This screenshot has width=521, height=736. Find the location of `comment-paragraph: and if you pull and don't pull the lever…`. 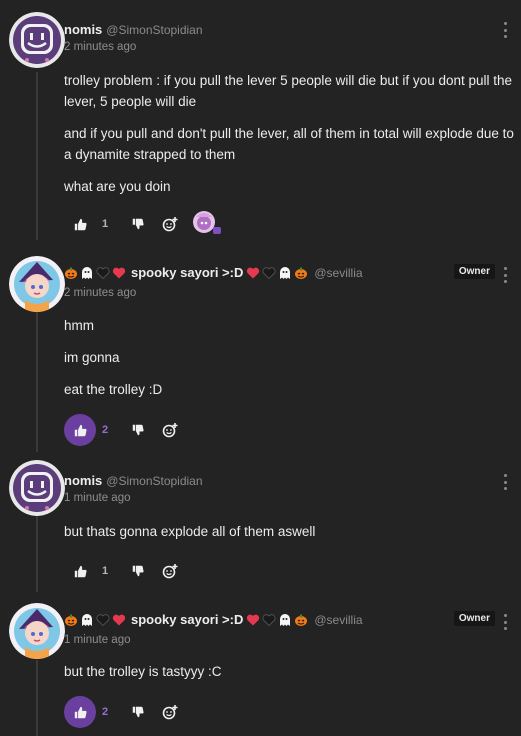

comment-paragraph: and if you pull and don't pull the lever… is located at coordinates (289, 144).